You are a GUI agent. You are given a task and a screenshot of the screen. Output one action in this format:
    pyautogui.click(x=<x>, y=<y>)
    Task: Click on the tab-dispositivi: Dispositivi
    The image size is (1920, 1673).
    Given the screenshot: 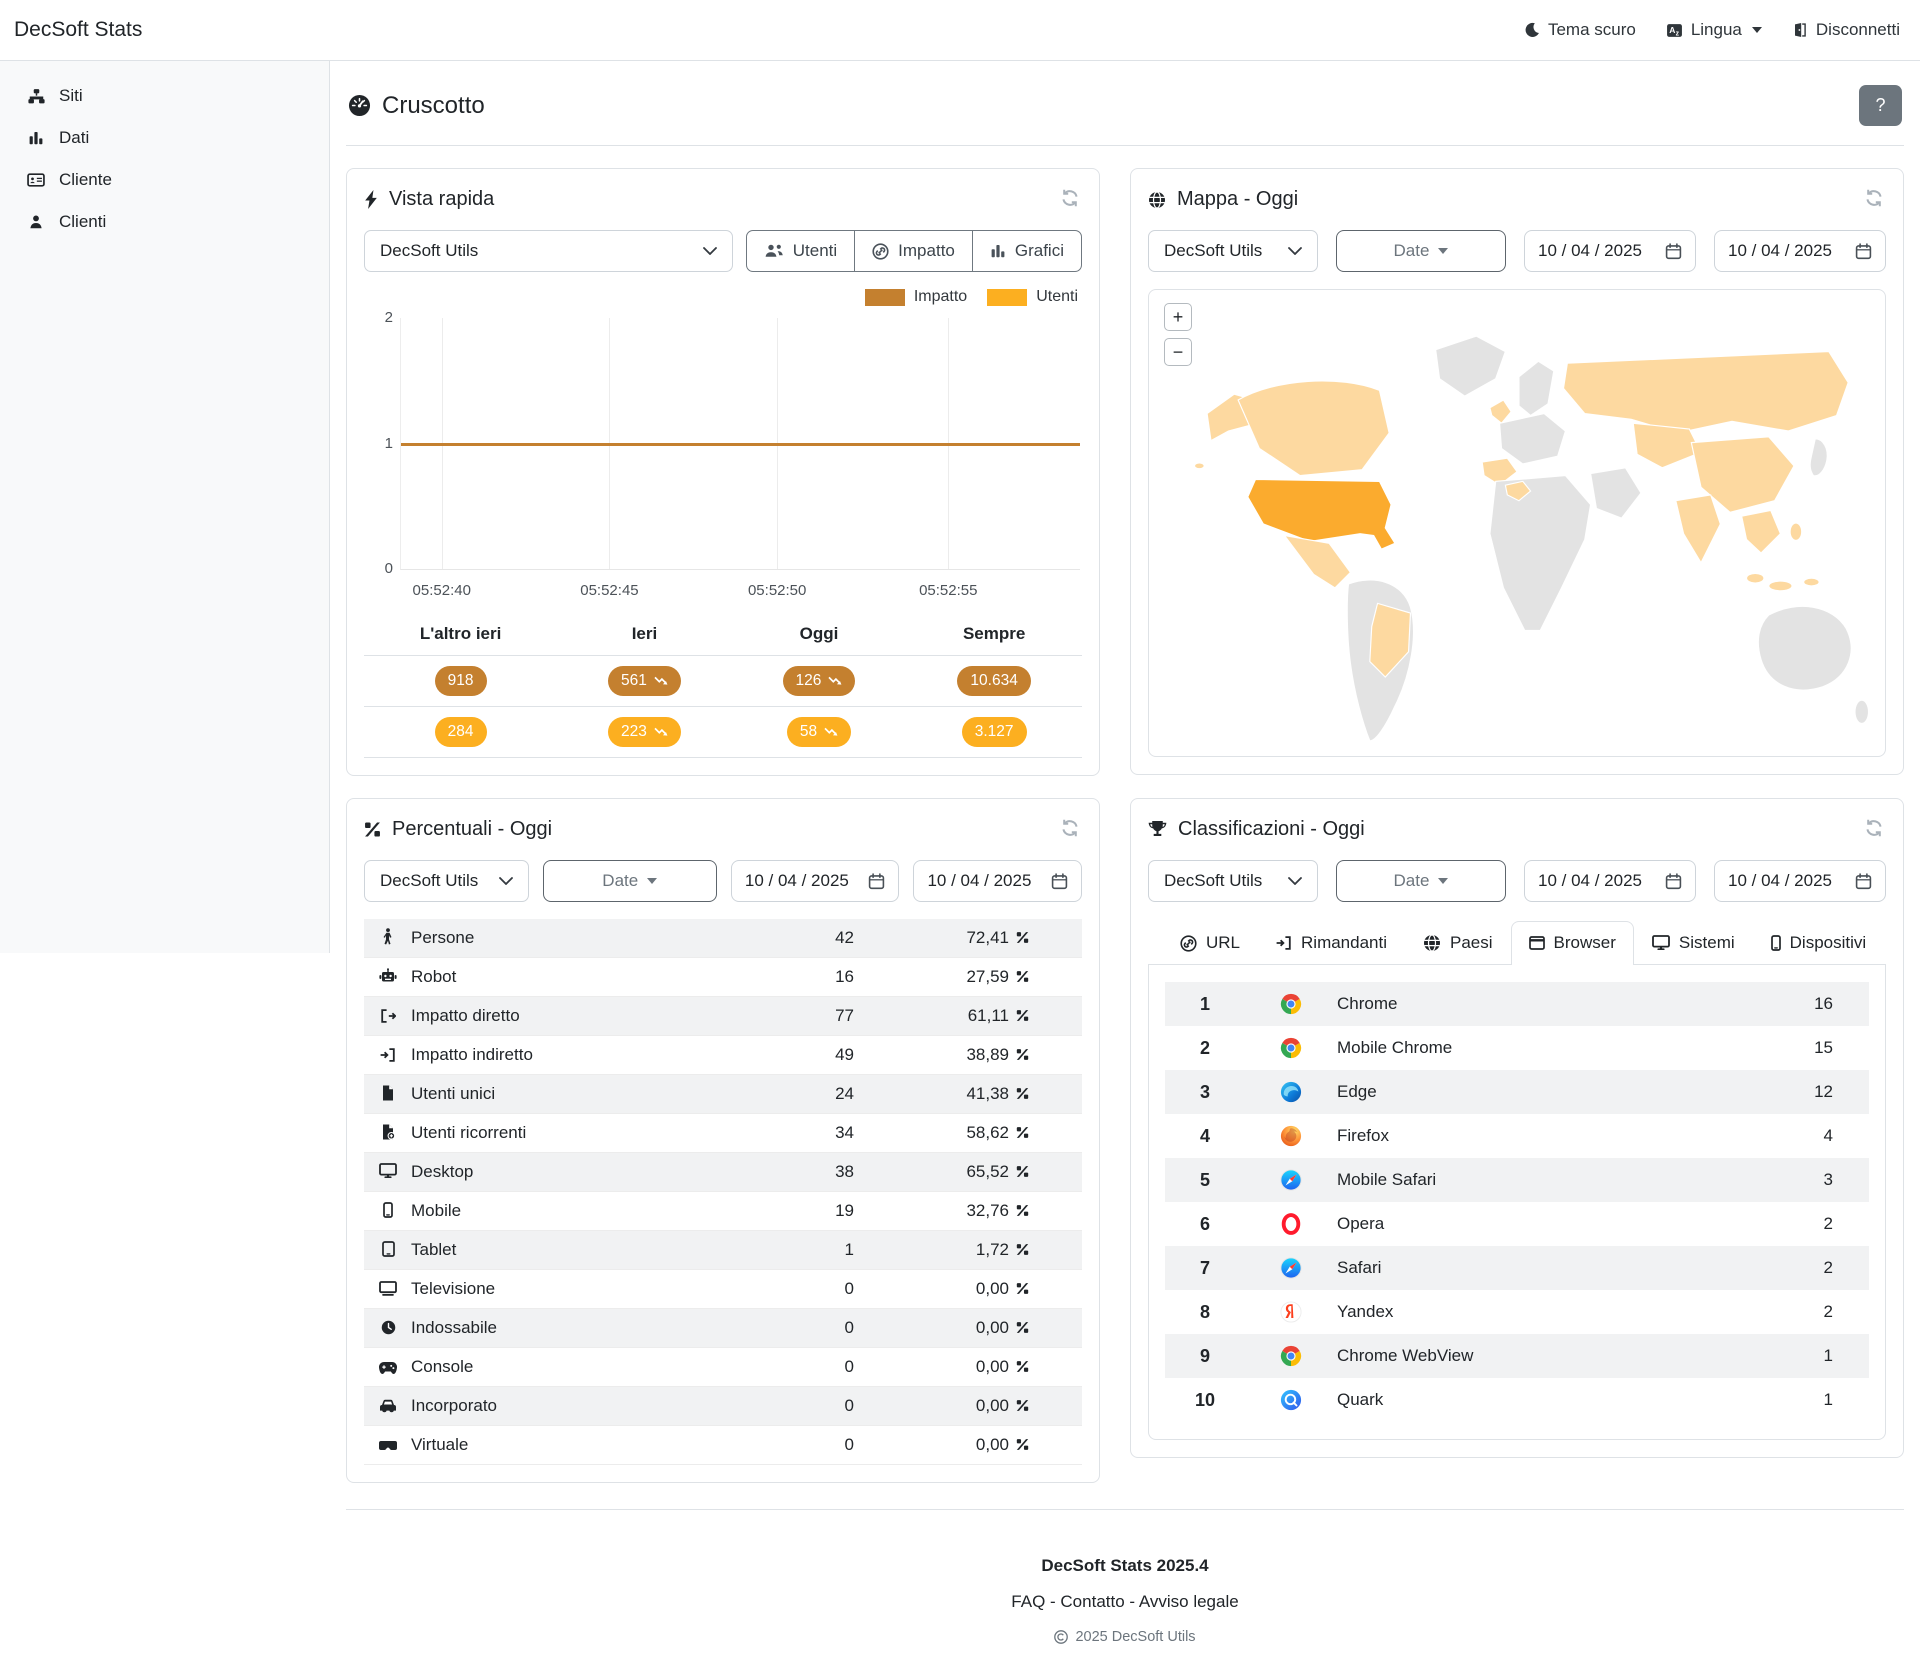 What is the action you would take?
    pyautogui.click(x=1819, y=943)
    